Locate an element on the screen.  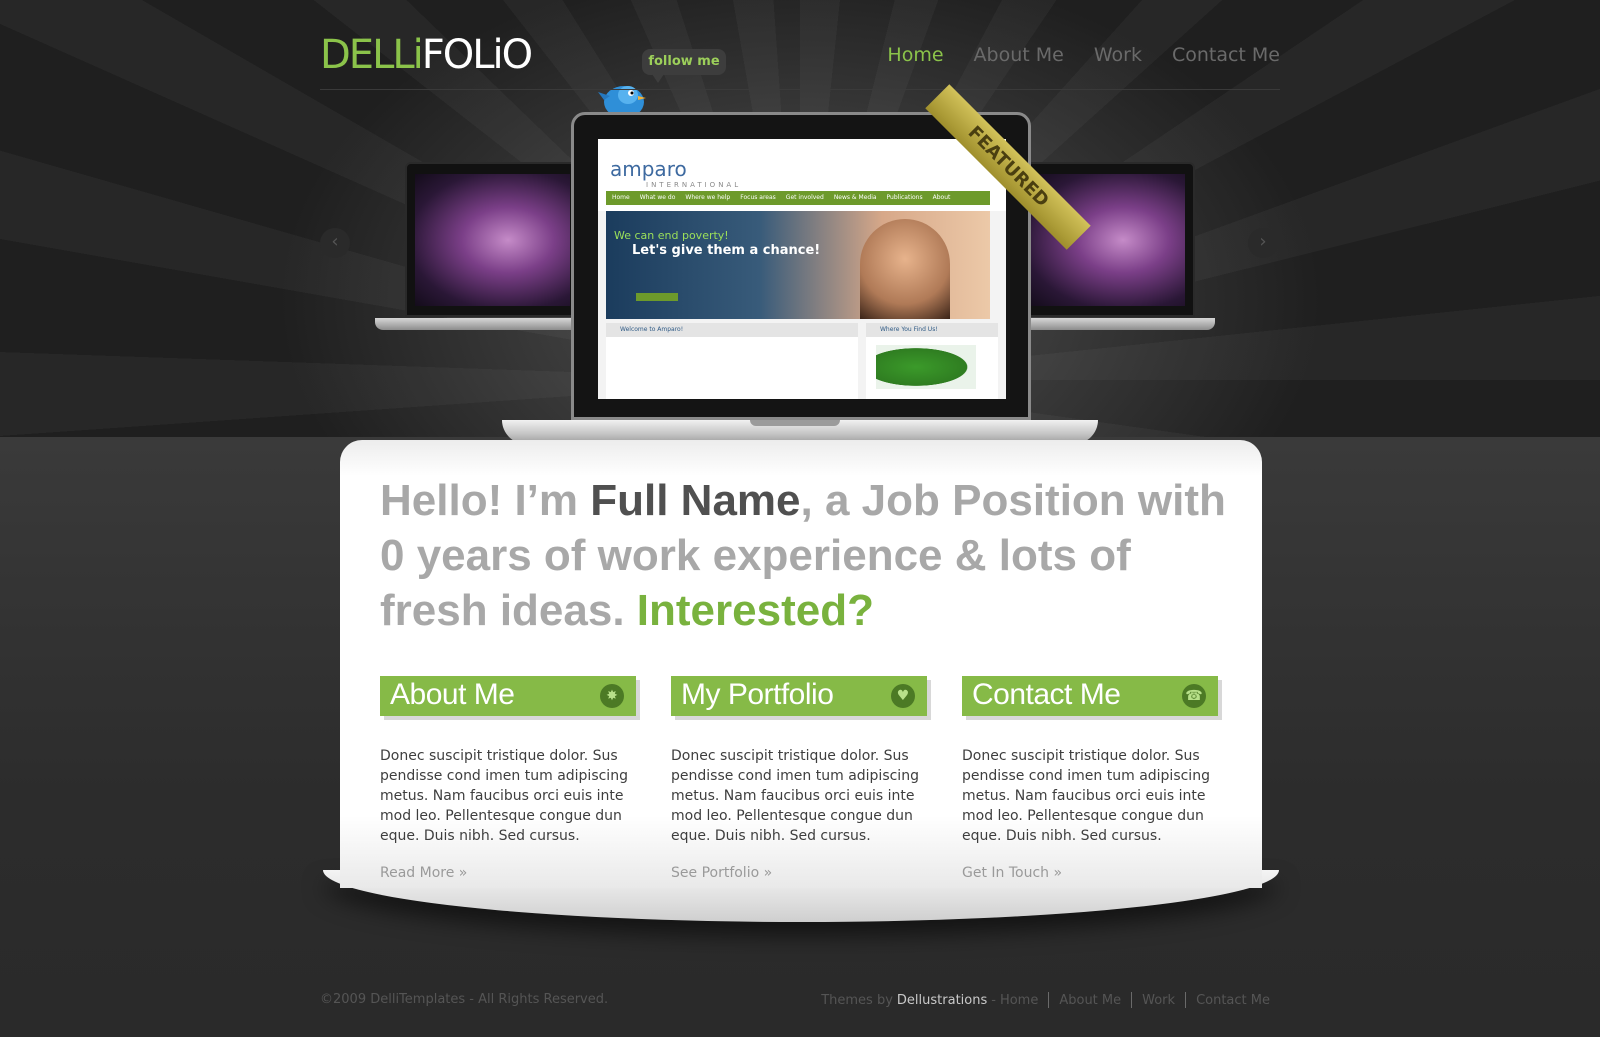
column-title: My Portfolio is located at coordinates (757, 694).